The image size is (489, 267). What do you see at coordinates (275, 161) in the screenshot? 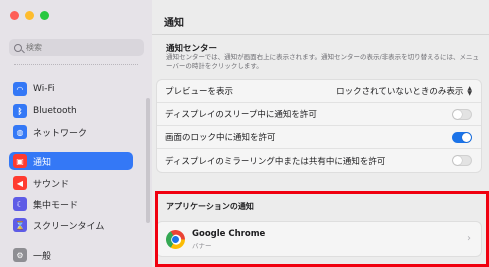
I see `mirroring-notify-label: ディスプレイのミラーリング中または共有中に通知を許可` at bounding box center [275, 161].